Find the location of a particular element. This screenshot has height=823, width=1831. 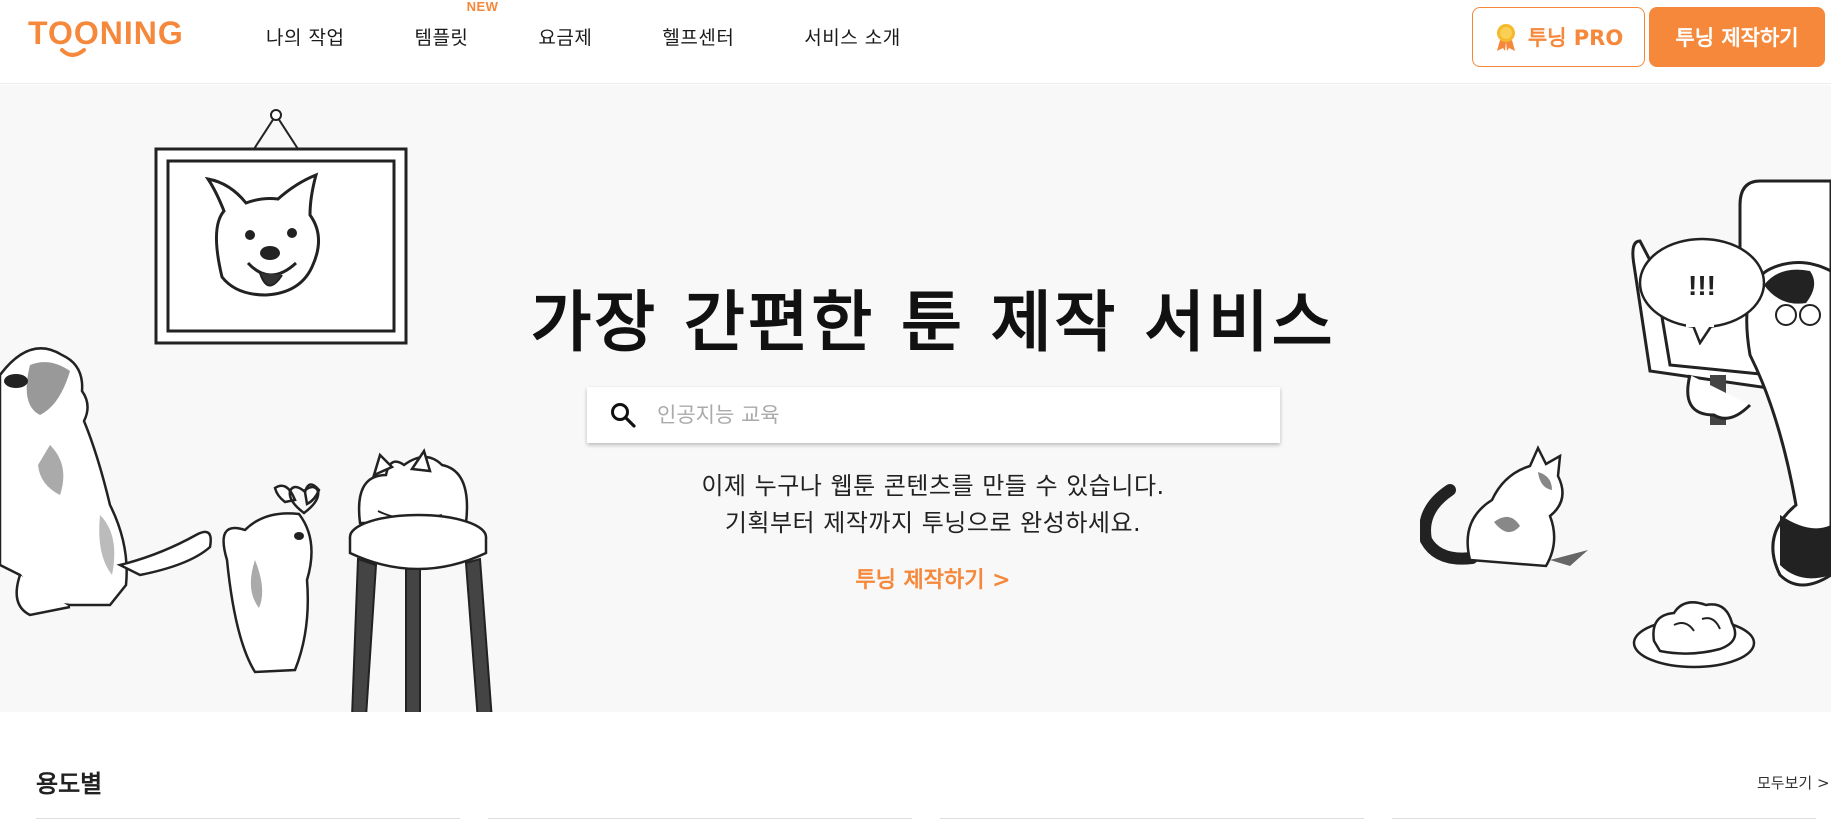

hero-subtitle-line1: 이제 누구나 웹툰 콘텐츠를 만들 수 있습니다. is located at coordinates (933, 486).